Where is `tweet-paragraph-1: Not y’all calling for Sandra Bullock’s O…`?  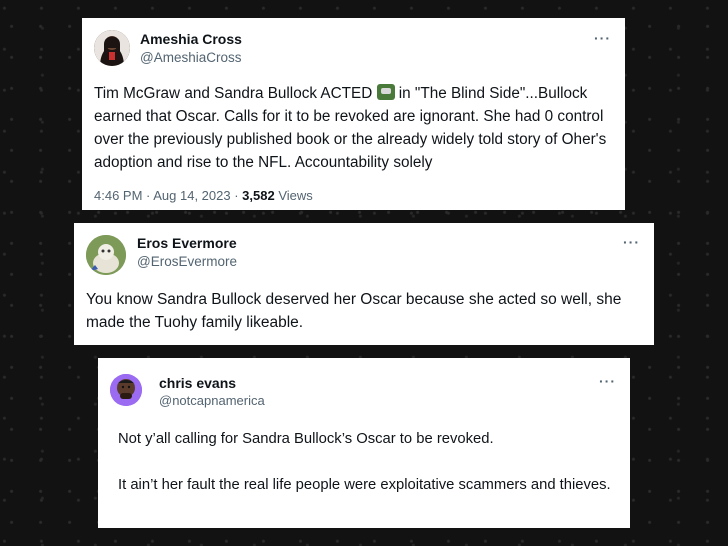 tweet-paragraph-1: Not y’all calling for Sandra Bullock’s O… is located at coordinates (306, 439).